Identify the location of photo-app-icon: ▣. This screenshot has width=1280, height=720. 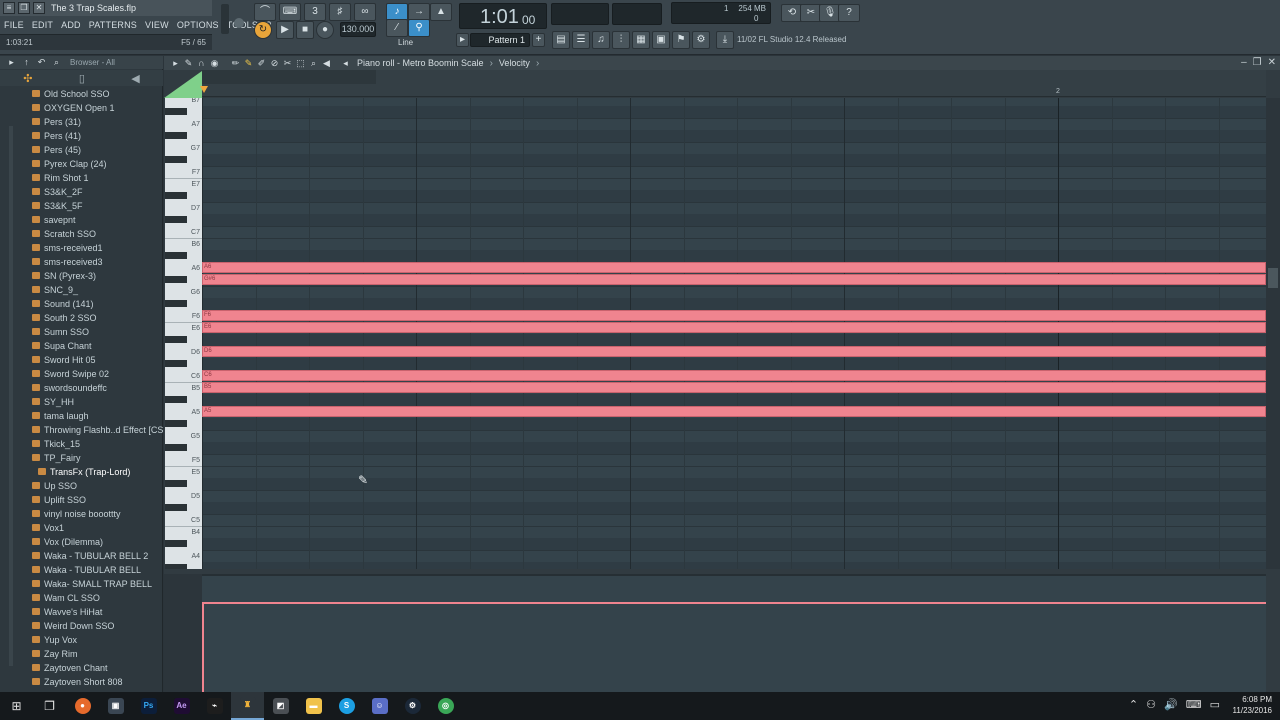
(115, 706).